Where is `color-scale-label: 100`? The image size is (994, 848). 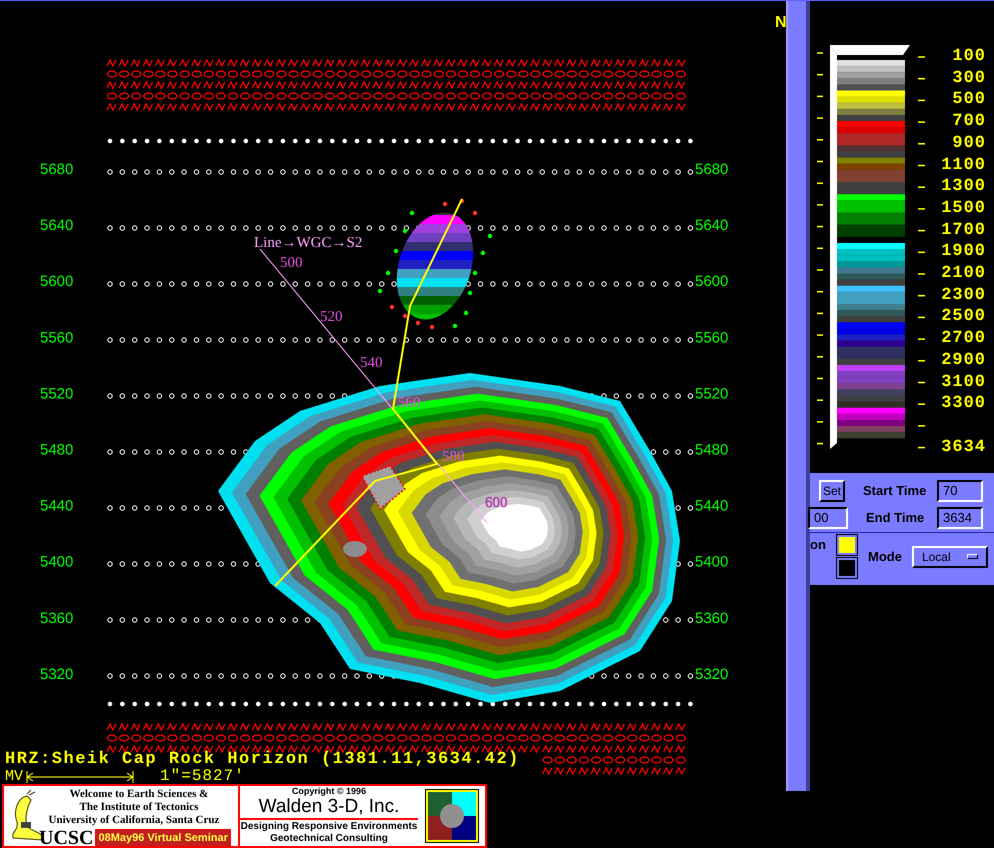
color-scale-label: 100 is located at coordinates (969, 56).